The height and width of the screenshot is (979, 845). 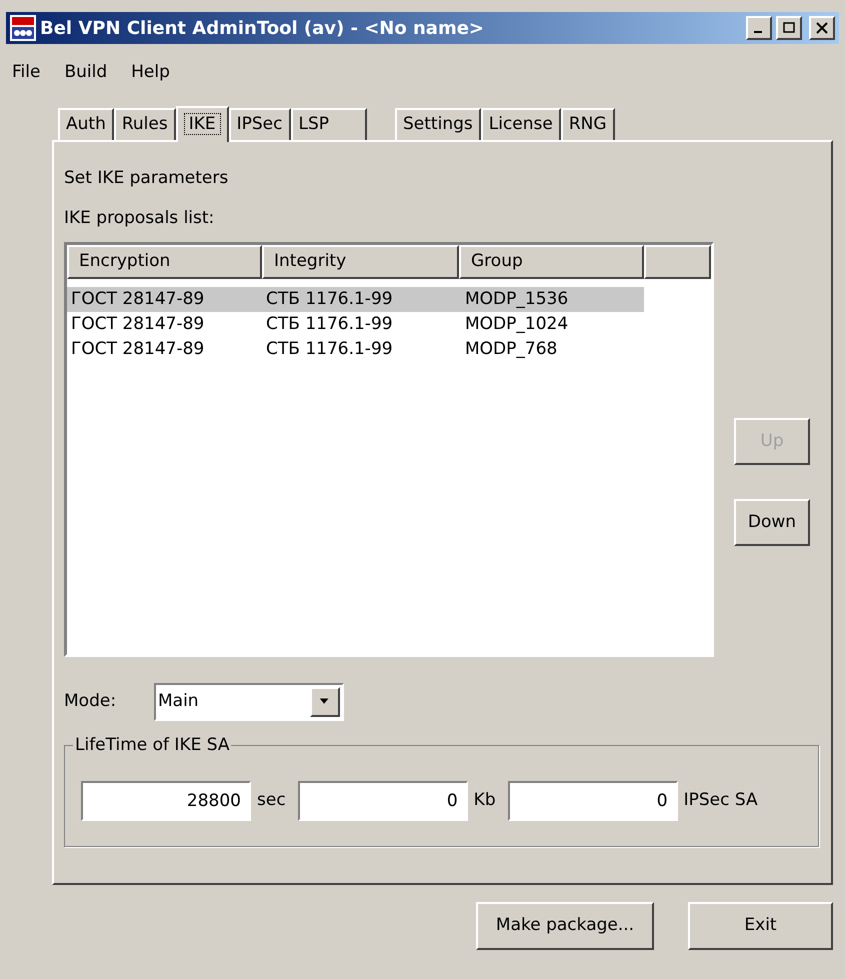 I want to click on side-button: Down, so click(x=772, y=522).